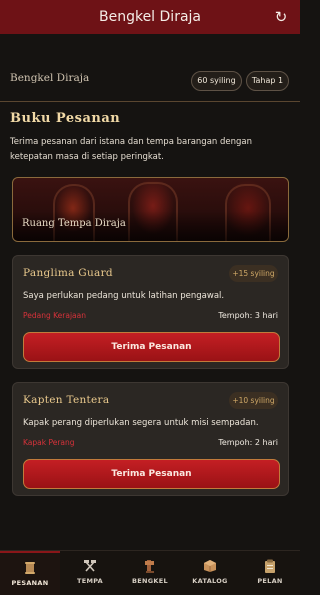 This screenshot has height=595, width=320. I want to click on nav-item-bengkel: BENGKEL, so click(150, 573).